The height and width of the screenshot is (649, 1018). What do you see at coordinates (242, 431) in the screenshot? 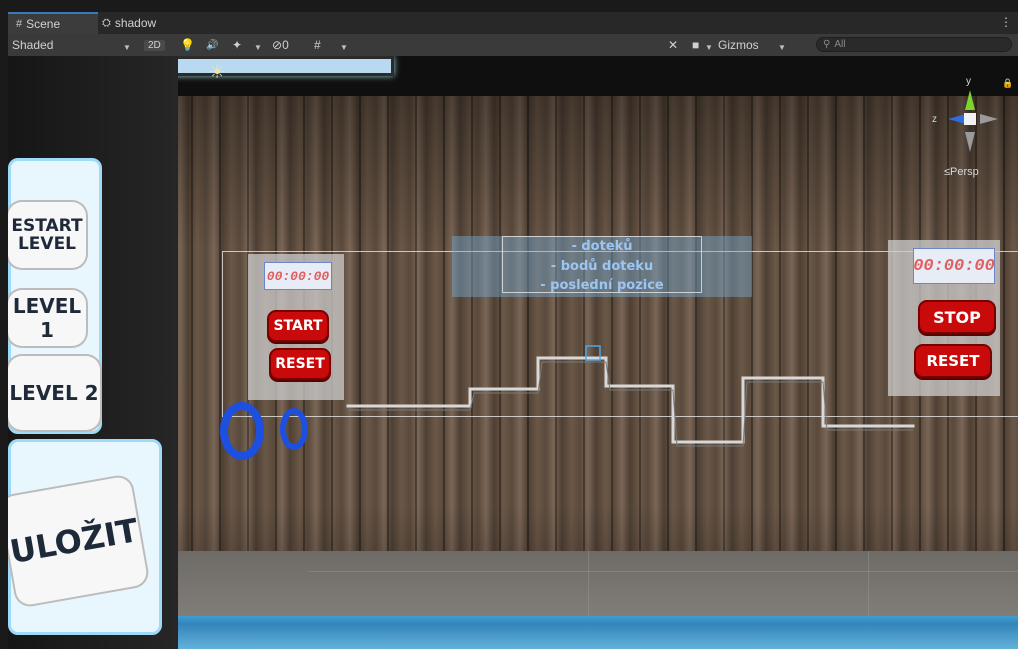
I see `blue-ring-large` at bounding box center [242, 431].